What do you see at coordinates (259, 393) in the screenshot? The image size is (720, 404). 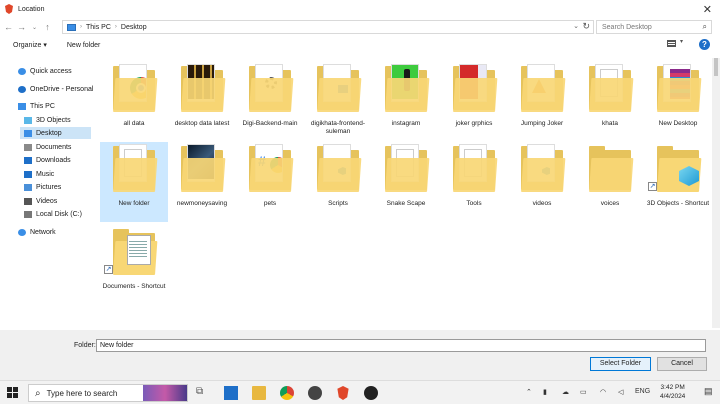 I see `file-explorer-icon` at bounding box center [259, 393].